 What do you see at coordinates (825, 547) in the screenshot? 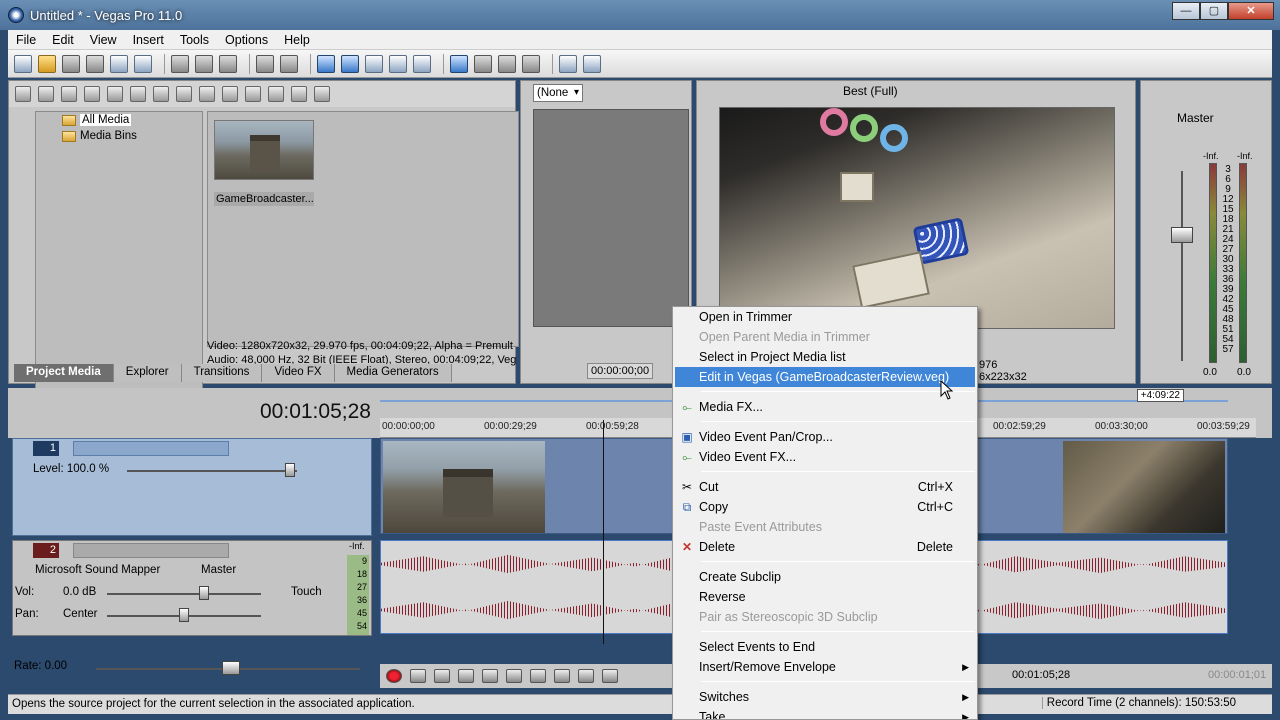
I see `menu-item-delete: ✕ Delete Delete` at bounding box center [825, 547].